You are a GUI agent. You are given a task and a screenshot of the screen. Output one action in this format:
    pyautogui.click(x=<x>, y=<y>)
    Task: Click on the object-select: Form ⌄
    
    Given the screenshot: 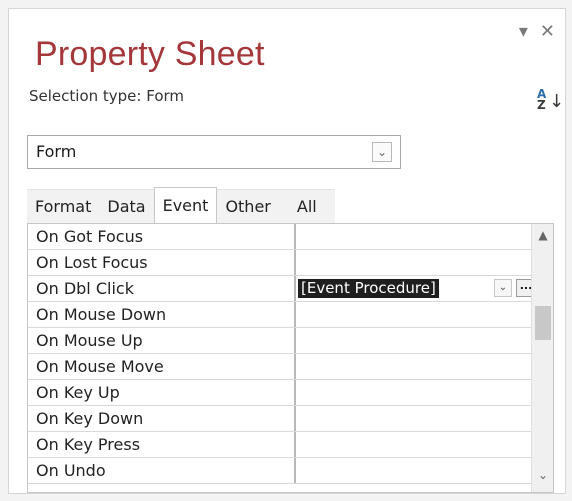 What is the action you would take?
    pyautogui.click(x=214, y=152)
    